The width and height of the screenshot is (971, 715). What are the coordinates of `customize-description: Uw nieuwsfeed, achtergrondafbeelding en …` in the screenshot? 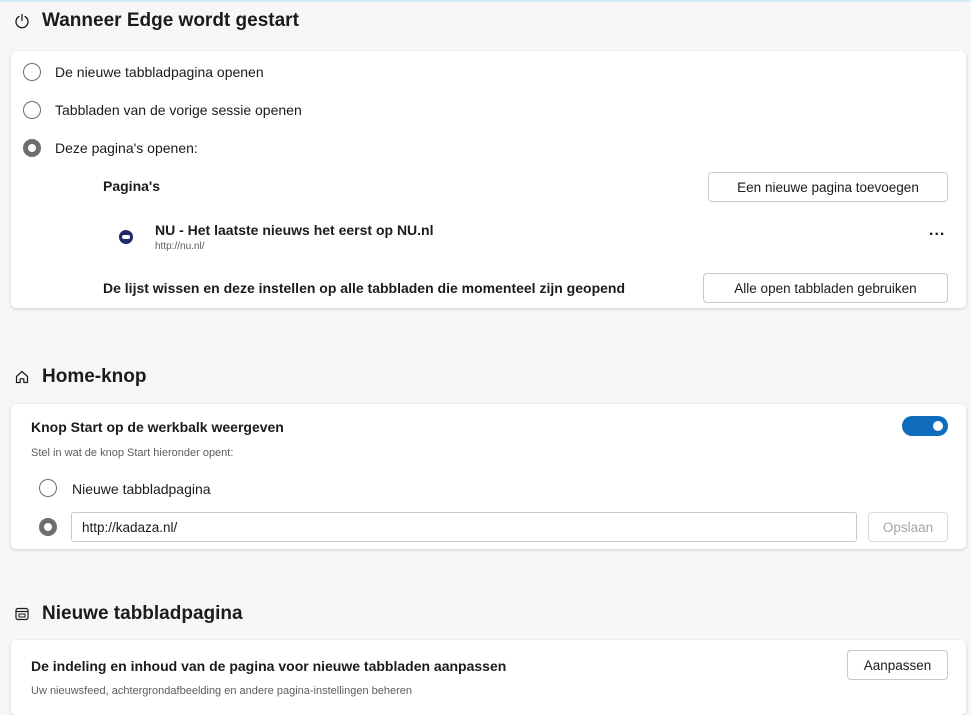 It's located at (221, 691).